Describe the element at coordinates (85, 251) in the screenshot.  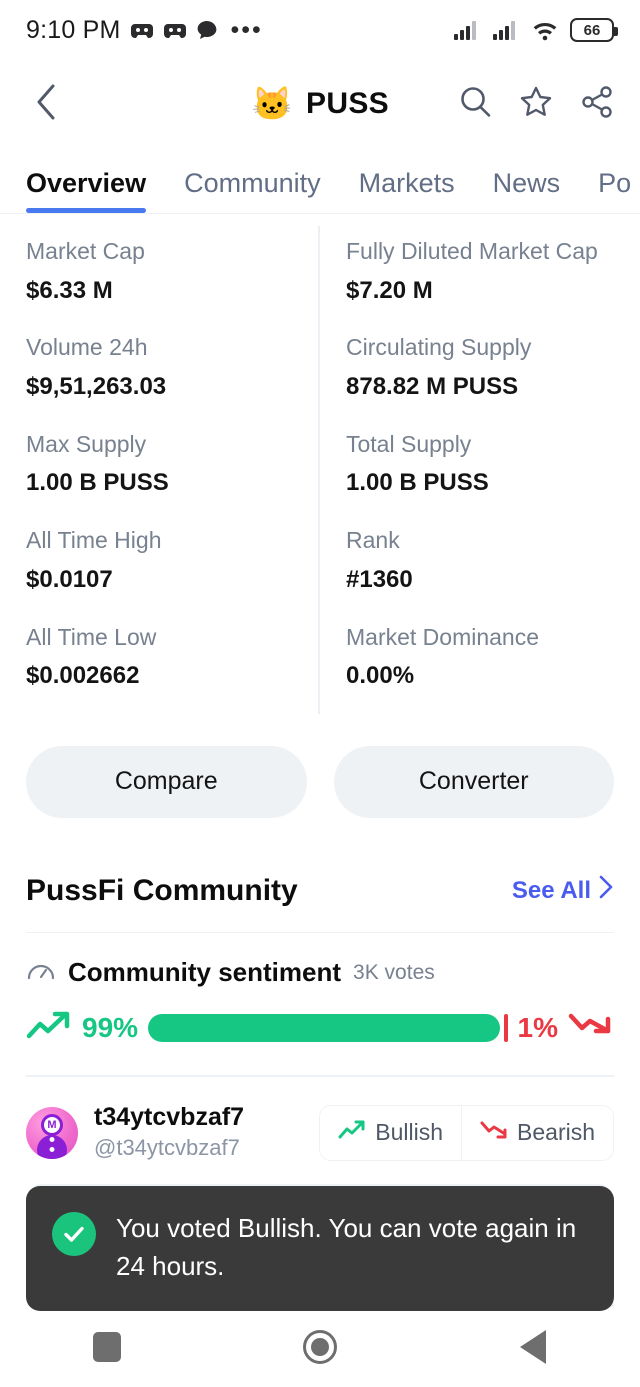
I see `stat-label: Market Cap` at that location.